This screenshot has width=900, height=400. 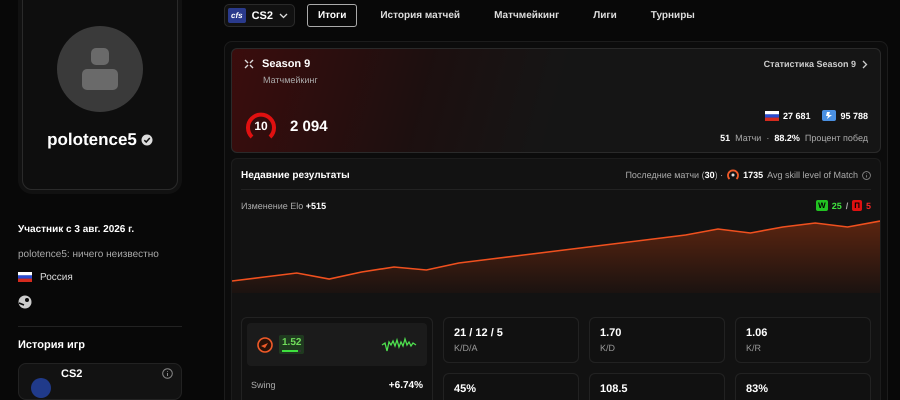 I want to click on tab: Итоги, so click(x=332, y=15).